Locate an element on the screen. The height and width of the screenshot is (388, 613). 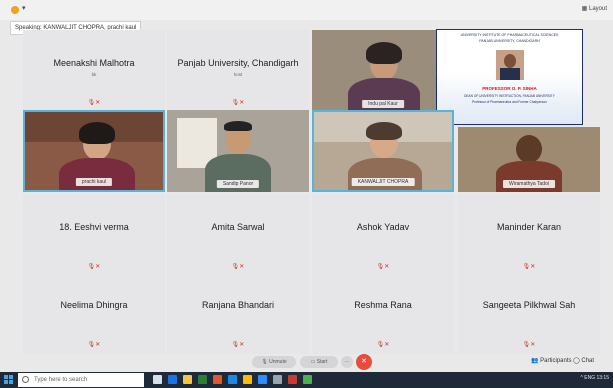
menu-chevron-icon: ▾ is located at coordinates (24, 8).